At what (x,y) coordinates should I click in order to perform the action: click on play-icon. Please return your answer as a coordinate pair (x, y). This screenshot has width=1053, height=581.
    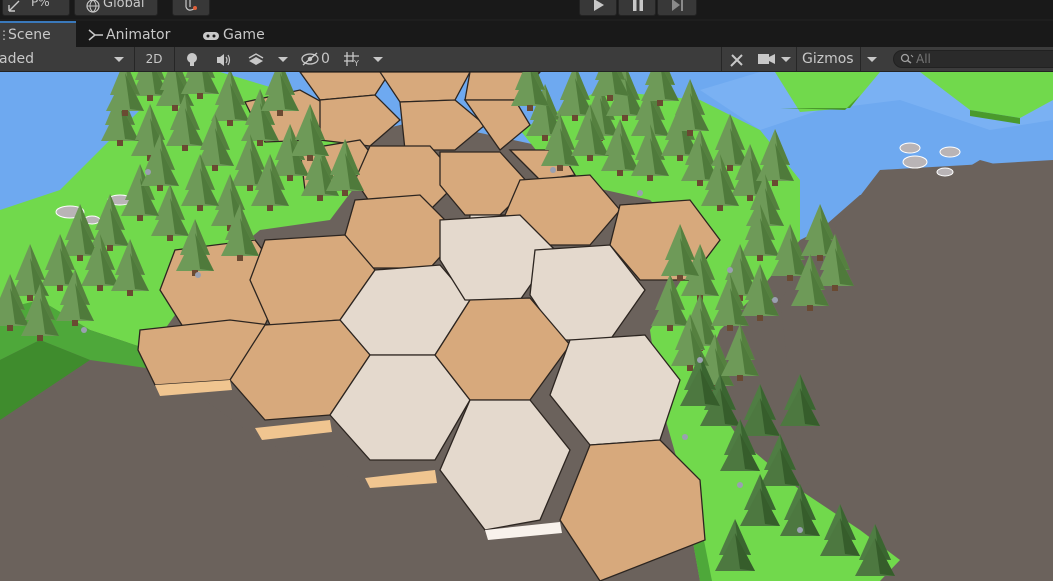
    Looking at the image, I should click on (599, 5).